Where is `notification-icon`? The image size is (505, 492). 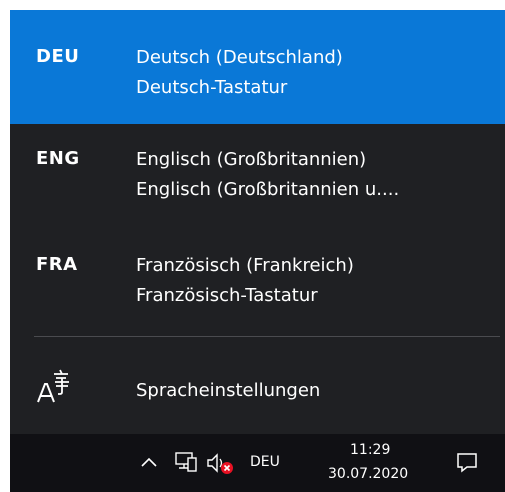 notification-icon is located at coordinates (467, 464).